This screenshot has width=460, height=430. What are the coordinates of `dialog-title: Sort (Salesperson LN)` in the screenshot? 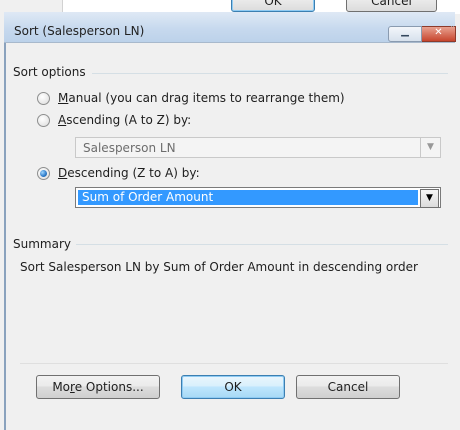 It's located at (79, 31).